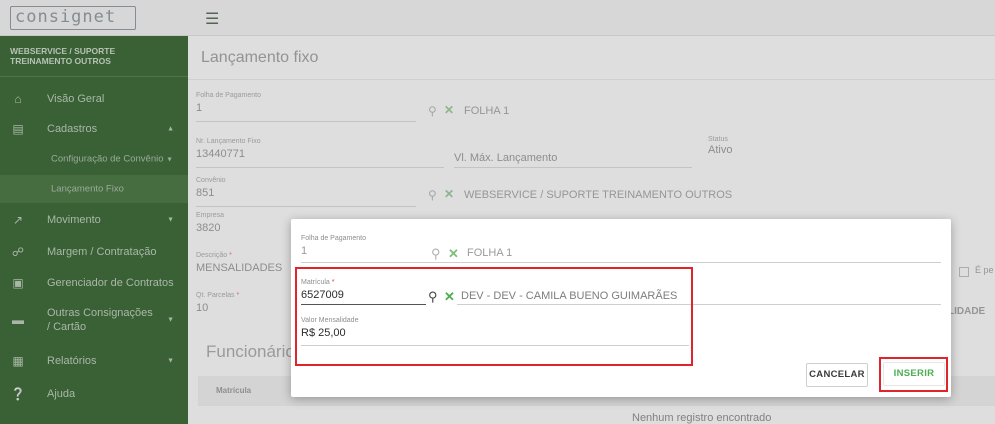 Image resolution: width=995 pixels, height=424 pixels. What do you see at coordinates (304, 251) in the screenshot?
I see `modal-folha-value: 1` at bounding box center [304, 251].